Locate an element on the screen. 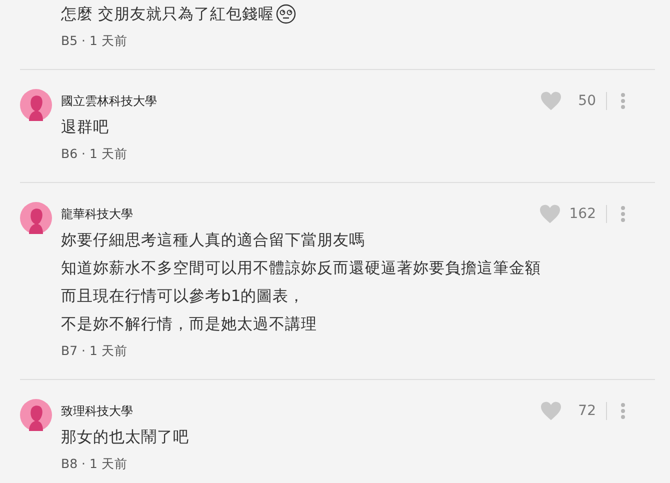 This screenshot has width=670, height=483. comment-text: 不是妳不解行情，而是她太過不講理 is located at coordinates (189, 324).